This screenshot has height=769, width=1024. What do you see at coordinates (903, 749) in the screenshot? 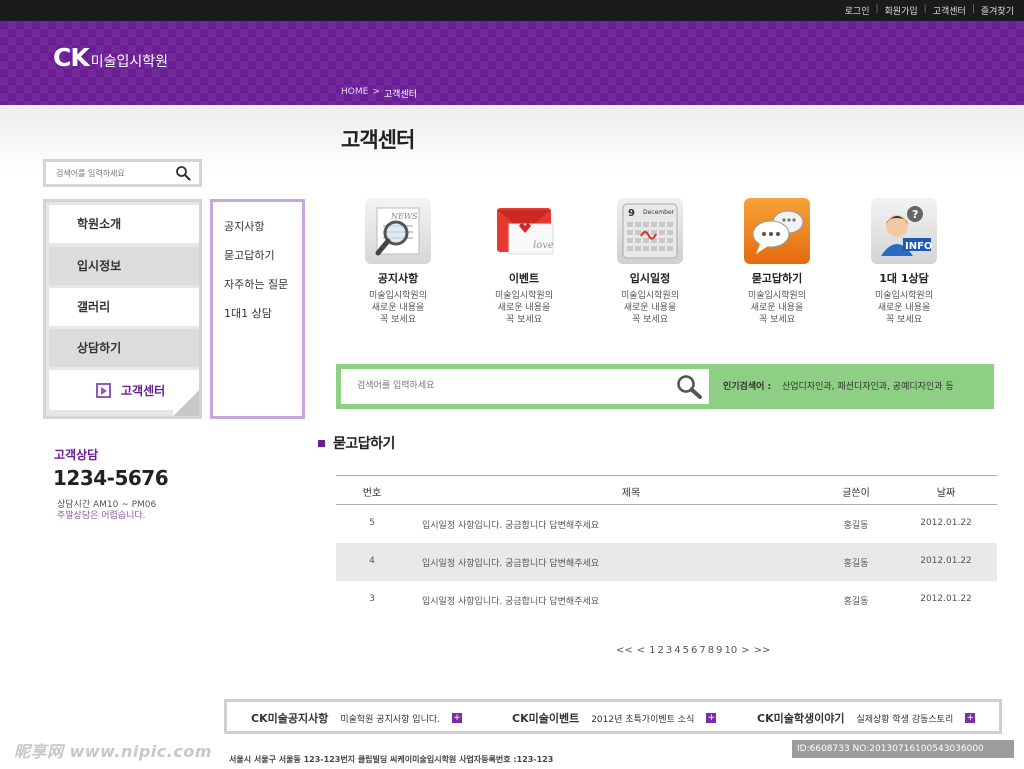
I see `watermark-right: ID:6608733 NO:20130716100543036000` at bounding box center [903, 749].